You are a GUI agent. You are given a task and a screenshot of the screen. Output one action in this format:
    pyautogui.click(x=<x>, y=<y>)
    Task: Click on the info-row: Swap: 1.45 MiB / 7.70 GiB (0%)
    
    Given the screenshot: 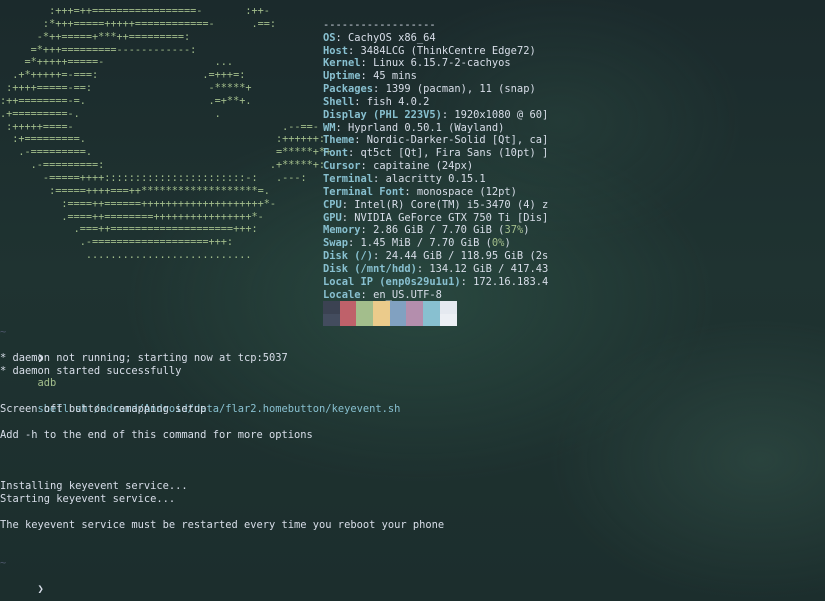 What is the action you would take?
    pyautogui.click(x=417, y=243)
    